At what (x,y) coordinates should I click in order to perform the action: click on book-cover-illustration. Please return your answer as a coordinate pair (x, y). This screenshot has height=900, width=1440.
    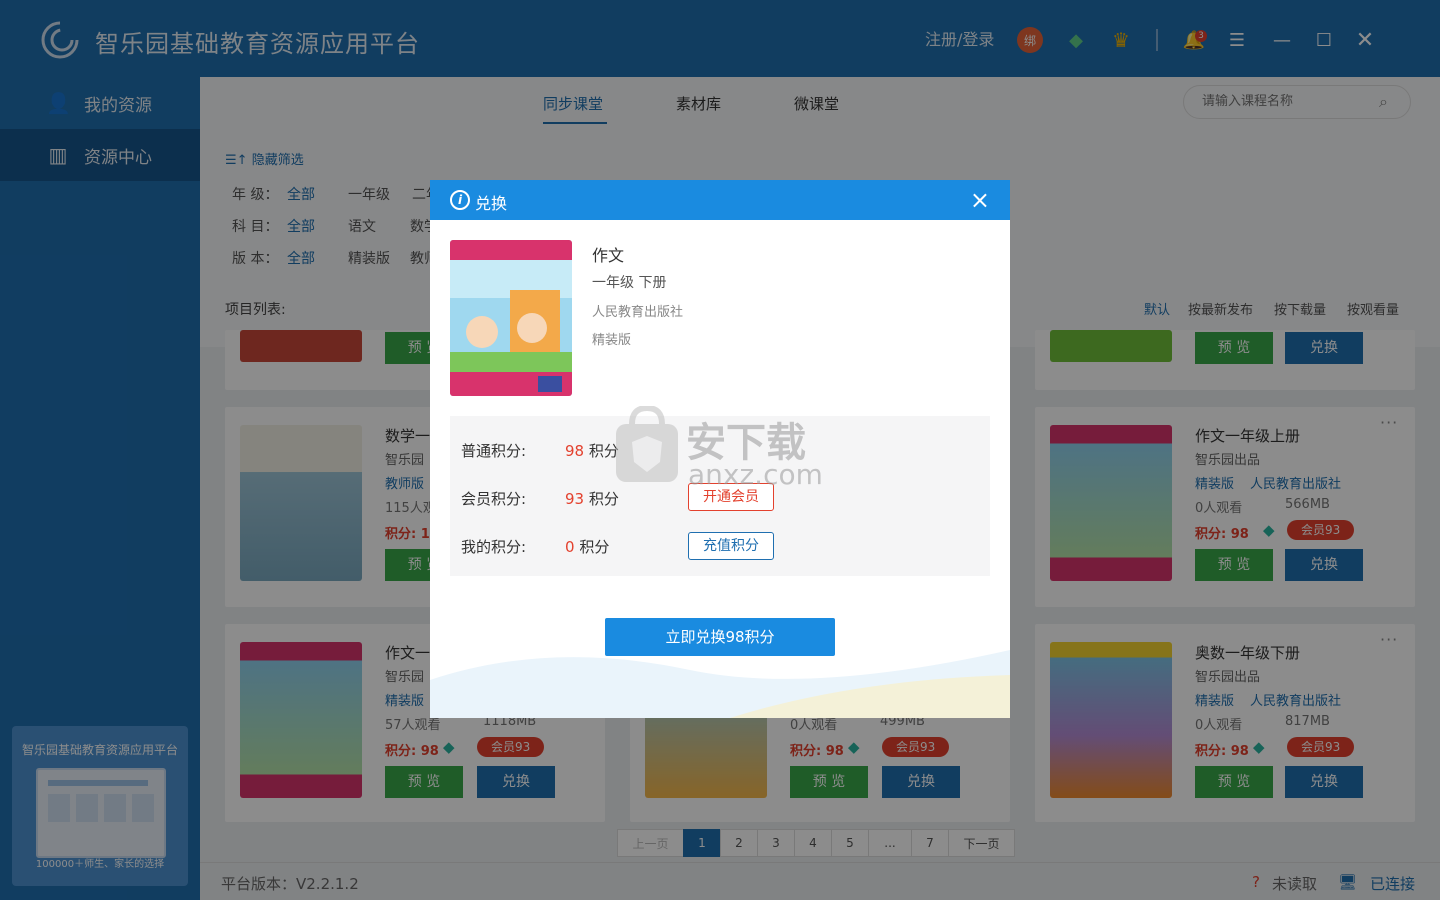
    Looking at the image, I should click on (511, 318).